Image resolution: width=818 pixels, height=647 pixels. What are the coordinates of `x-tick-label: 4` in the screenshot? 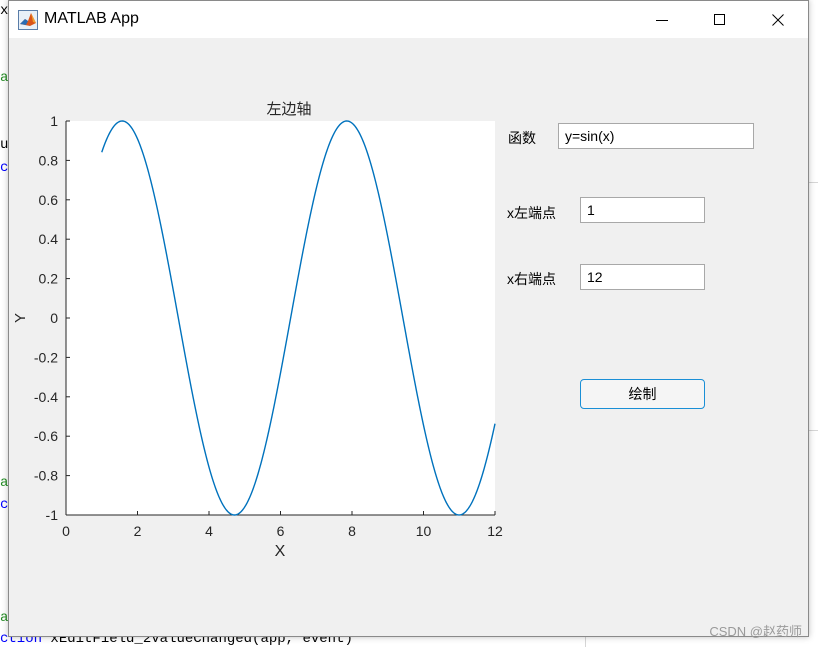 It's located at (209, 531).